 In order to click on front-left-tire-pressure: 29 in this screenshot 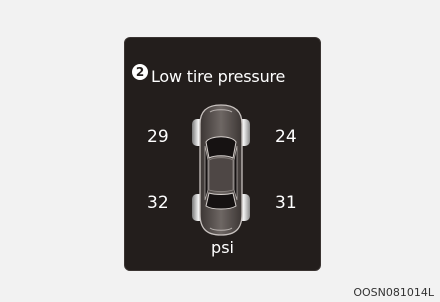, I will do `click(158, 137)`.